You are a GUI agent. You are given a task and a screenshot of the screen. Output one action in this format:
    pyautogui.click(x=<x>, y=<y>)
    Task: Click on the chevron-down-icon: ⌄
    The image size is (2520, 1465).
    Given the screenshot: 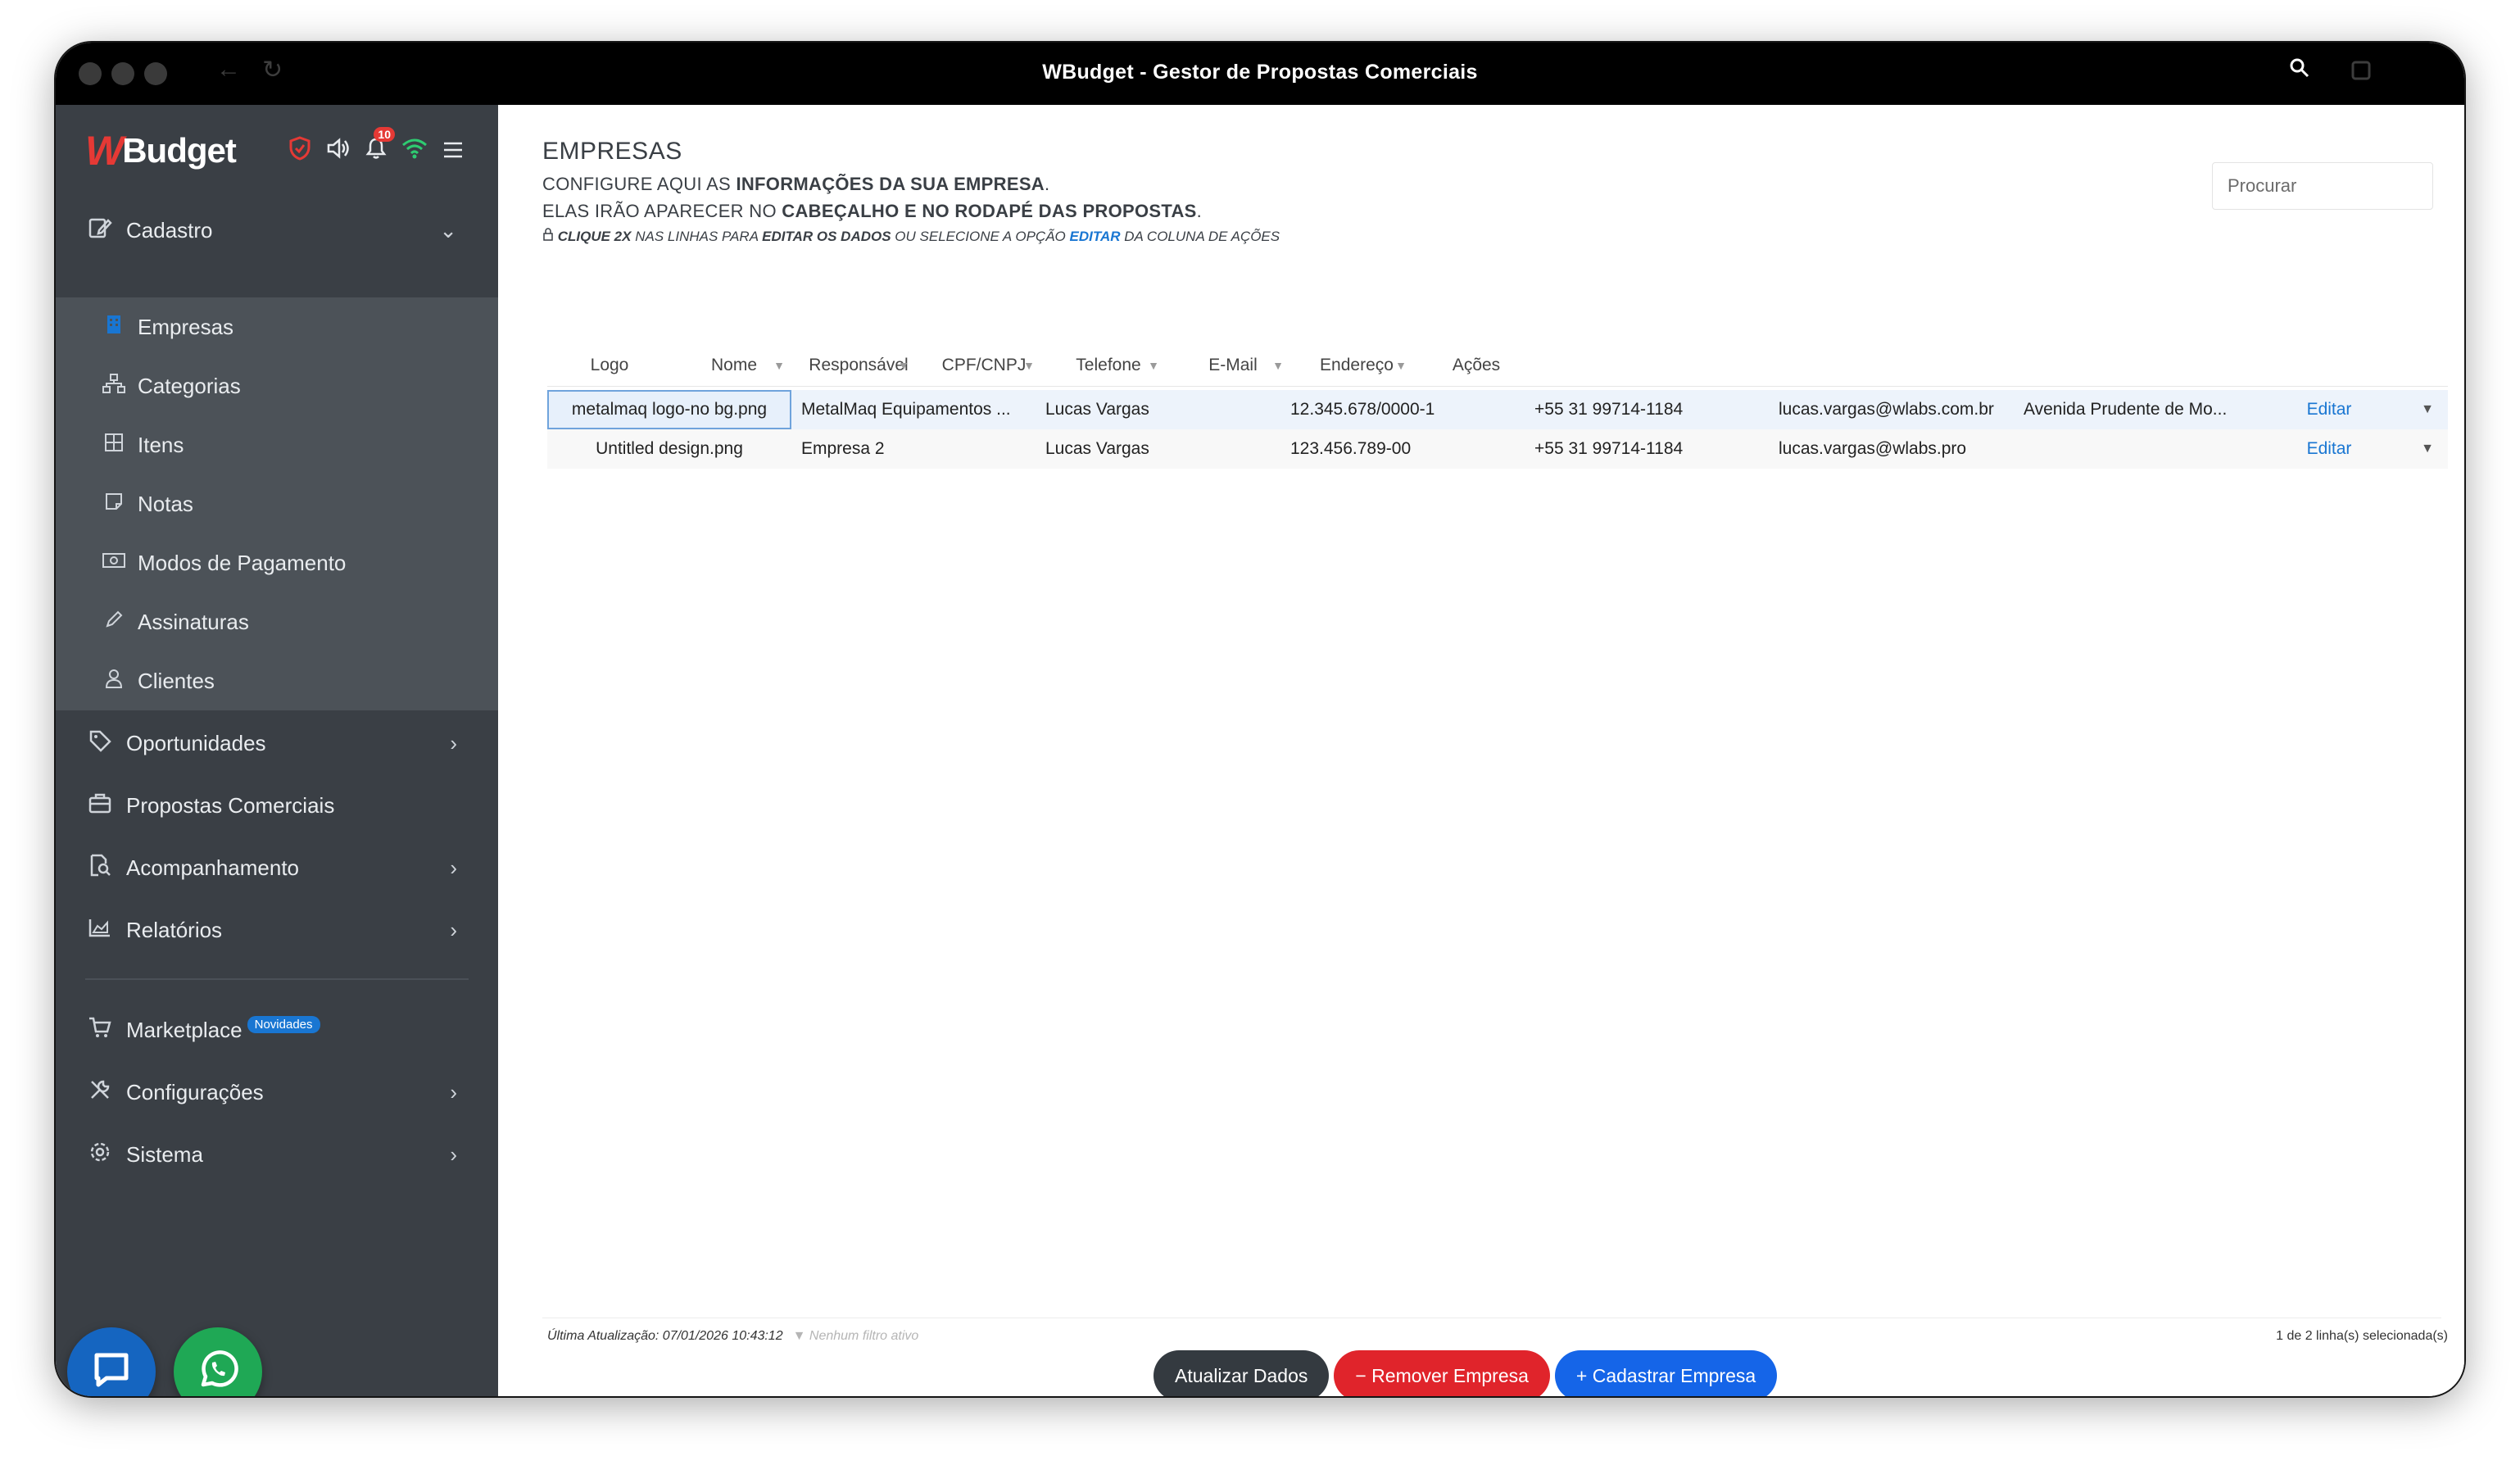 What is the action you would take?
    pyautogui.click(x=448, y=230)
    